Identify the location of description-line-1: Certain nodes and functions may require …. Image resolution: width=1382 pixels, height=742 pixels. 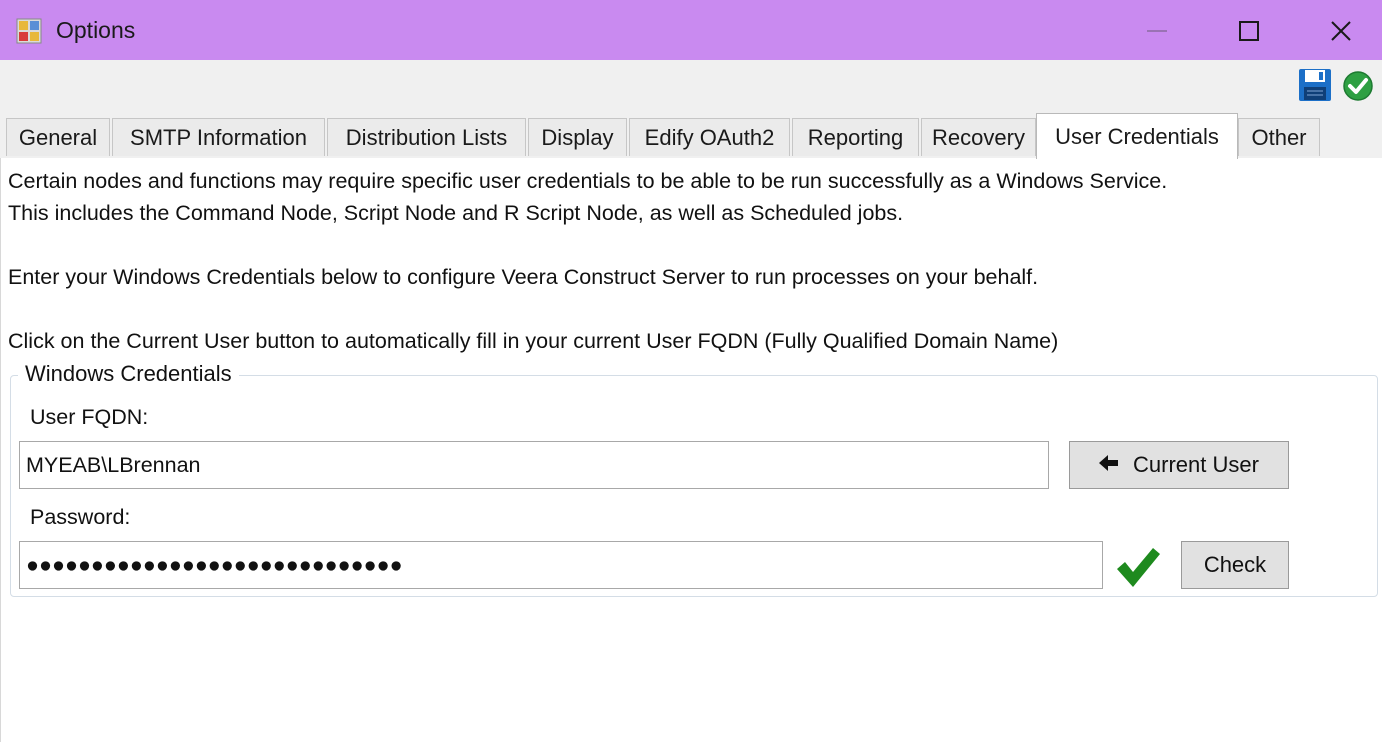
(588, 181).